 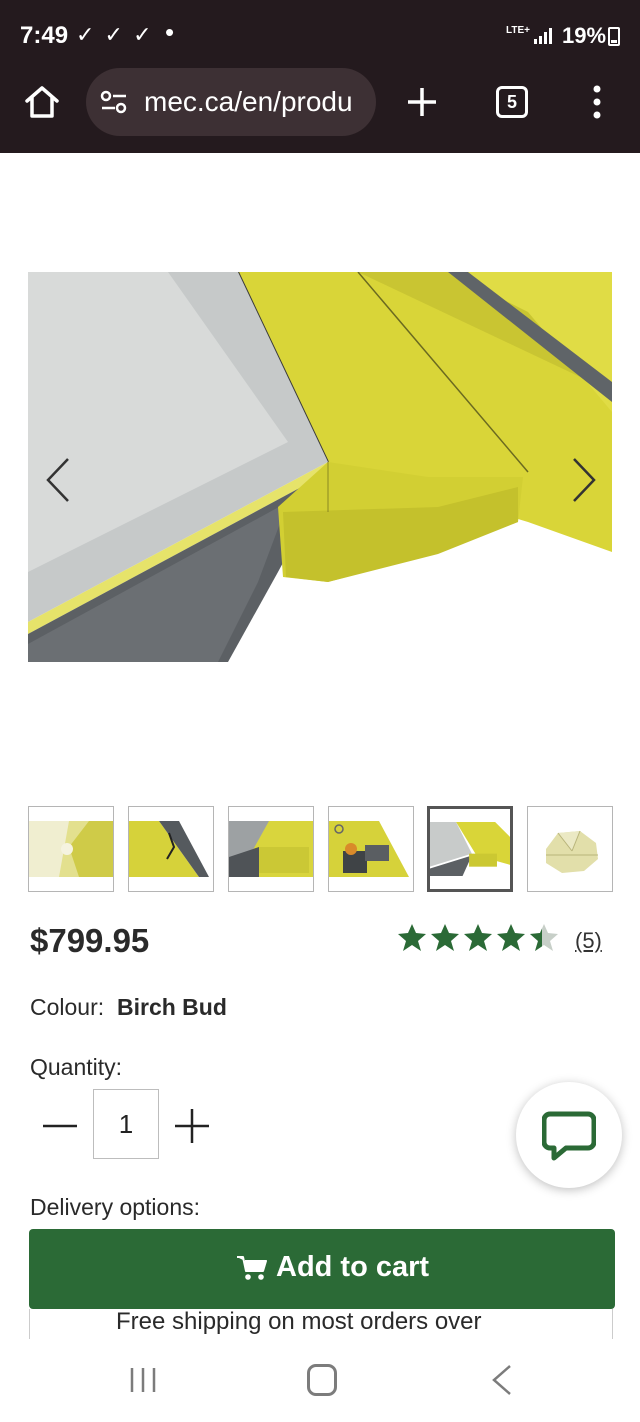 What do you see at coordinates (172, 1007) in the screenshot?
I see `colour-value: Birch Bud` at bounding box center [172, 1007].